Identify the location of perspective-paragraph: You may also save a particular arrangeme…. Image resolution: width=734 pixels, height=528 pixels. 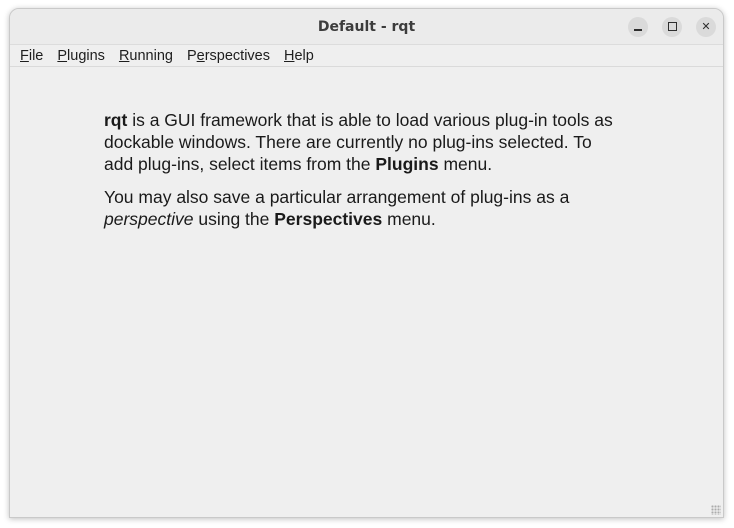
(337, 208).